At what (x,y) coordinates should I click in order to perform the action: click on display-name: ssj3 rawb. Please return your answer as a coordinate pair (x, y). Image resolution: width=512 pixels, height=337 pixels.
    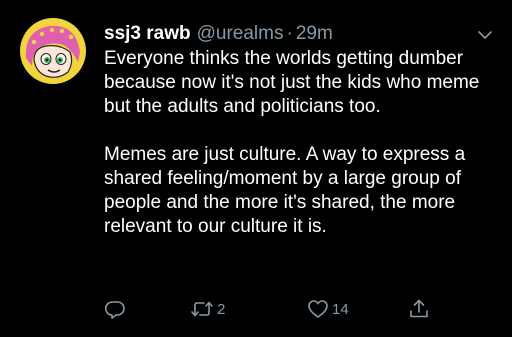
    Looking at the image, I should click on (147, 34).